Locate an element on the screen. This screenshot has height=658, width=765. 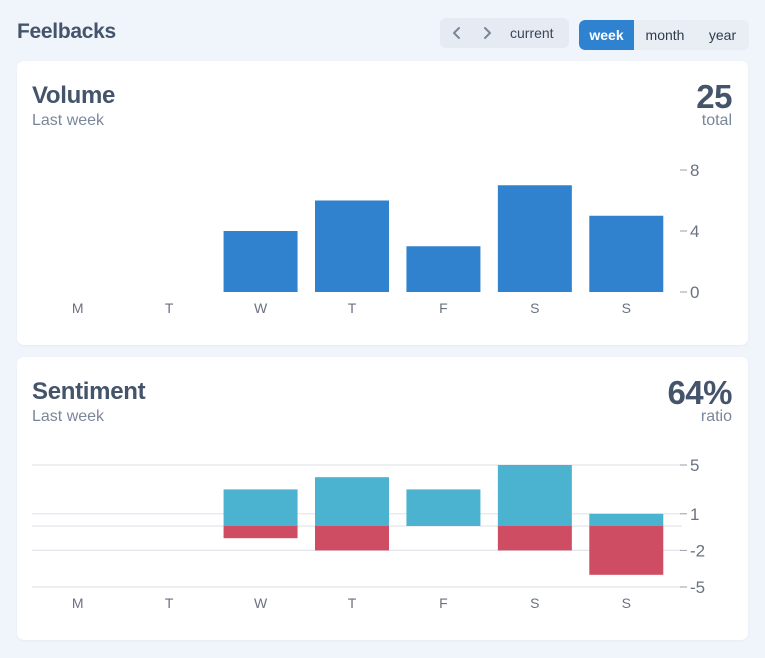
range-week-button: week is located at coordinates (606, 35).